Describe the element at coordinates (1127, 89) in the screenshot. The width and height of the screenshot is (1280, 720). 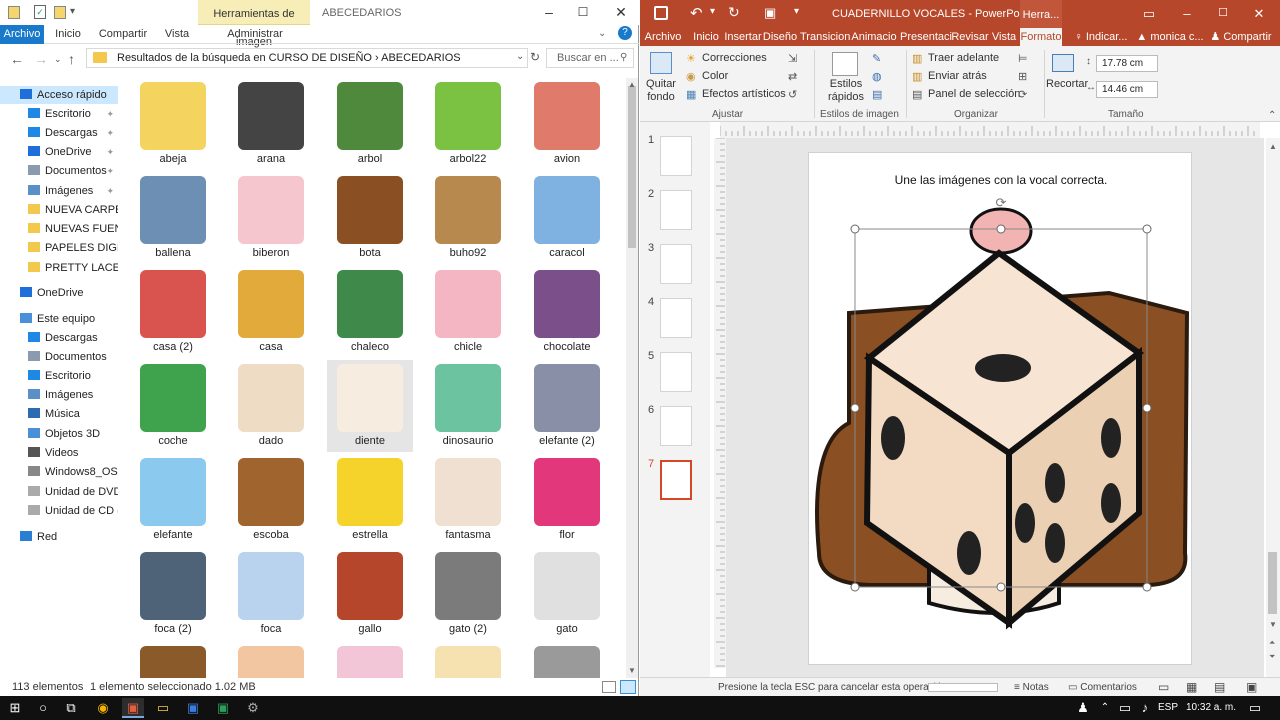
I see `width-input: 14.46 cm` at that location.